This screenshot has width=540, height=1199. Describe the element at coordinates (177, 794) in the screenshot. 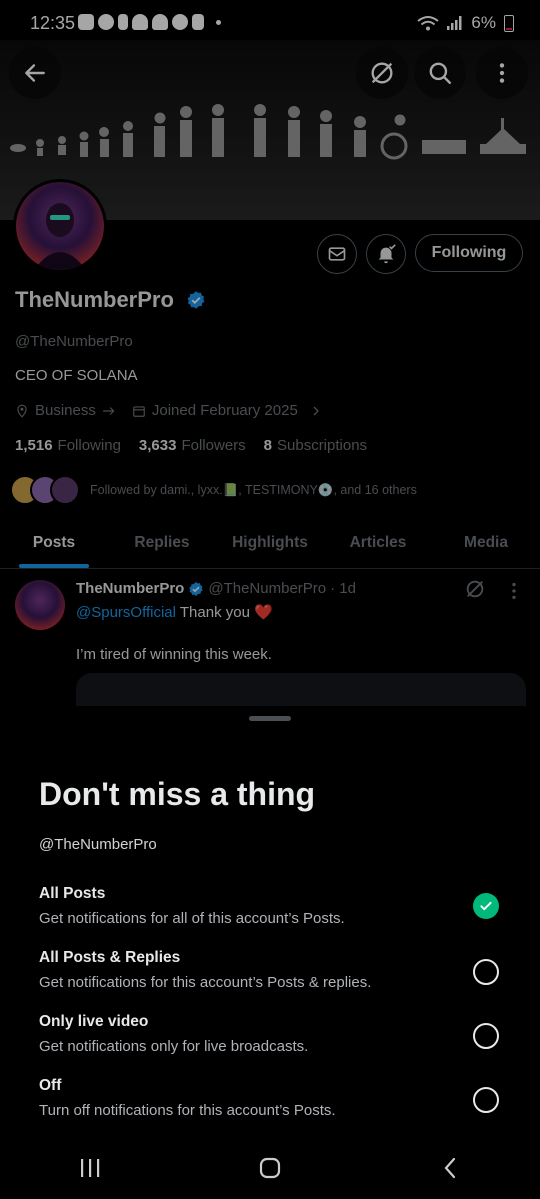

I see `sheet-title: Don't miss a thing` at that location.